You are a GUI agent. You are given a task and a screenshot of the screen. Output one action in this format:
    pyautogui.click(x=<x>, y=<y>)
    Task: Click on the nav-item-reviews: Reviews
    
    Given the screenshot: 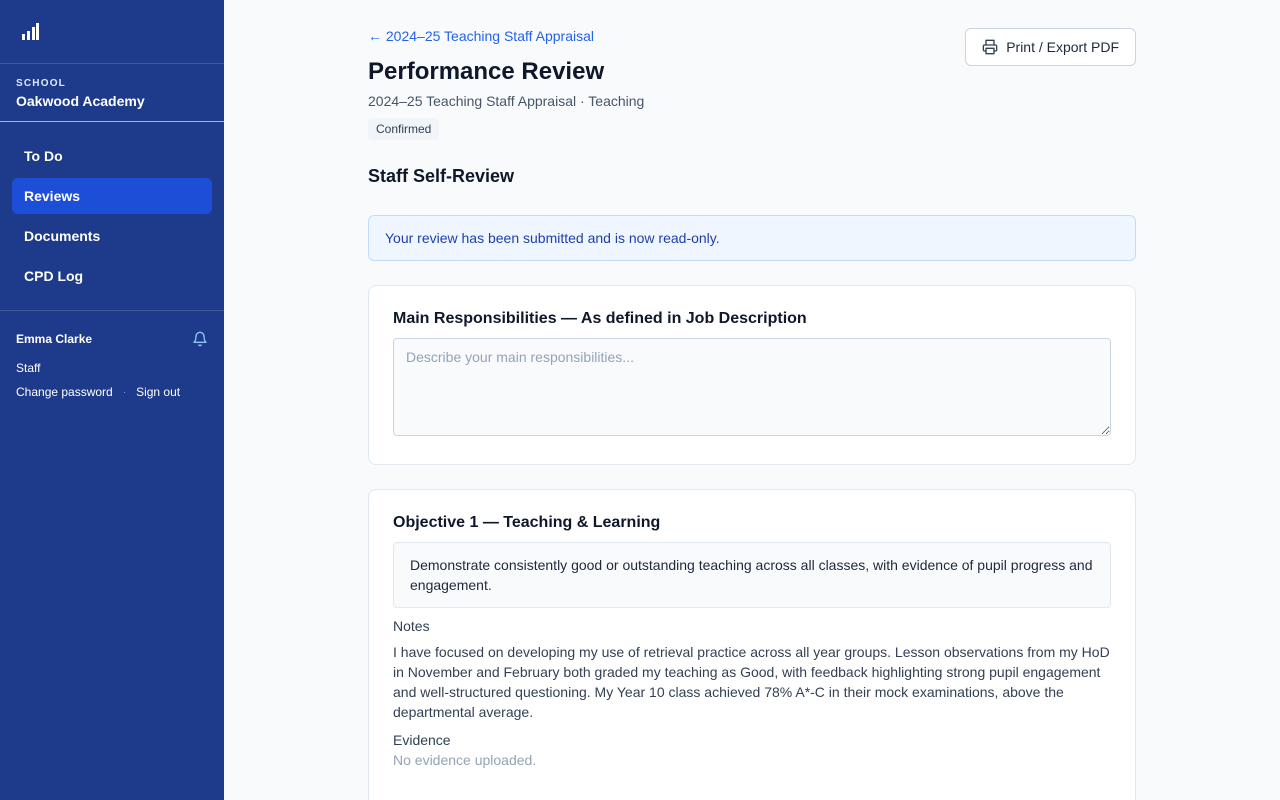 What is the action you would take?
    pyautogui.click(x=112, y=196)
    